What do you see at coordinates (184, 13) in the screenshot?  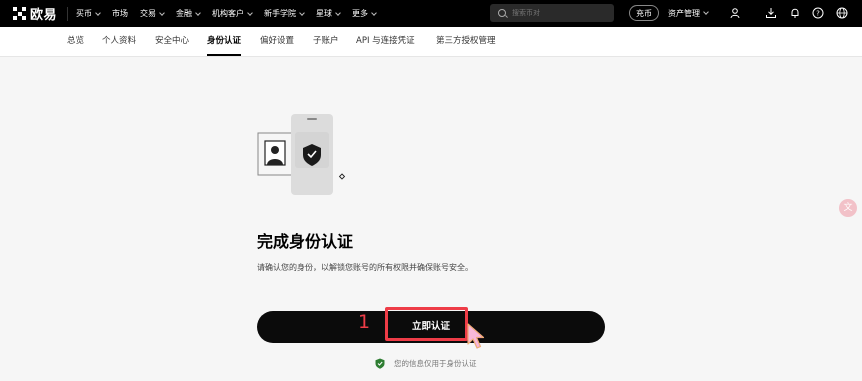 I see `nav-label: 金融` at bounding box center [184, 13].